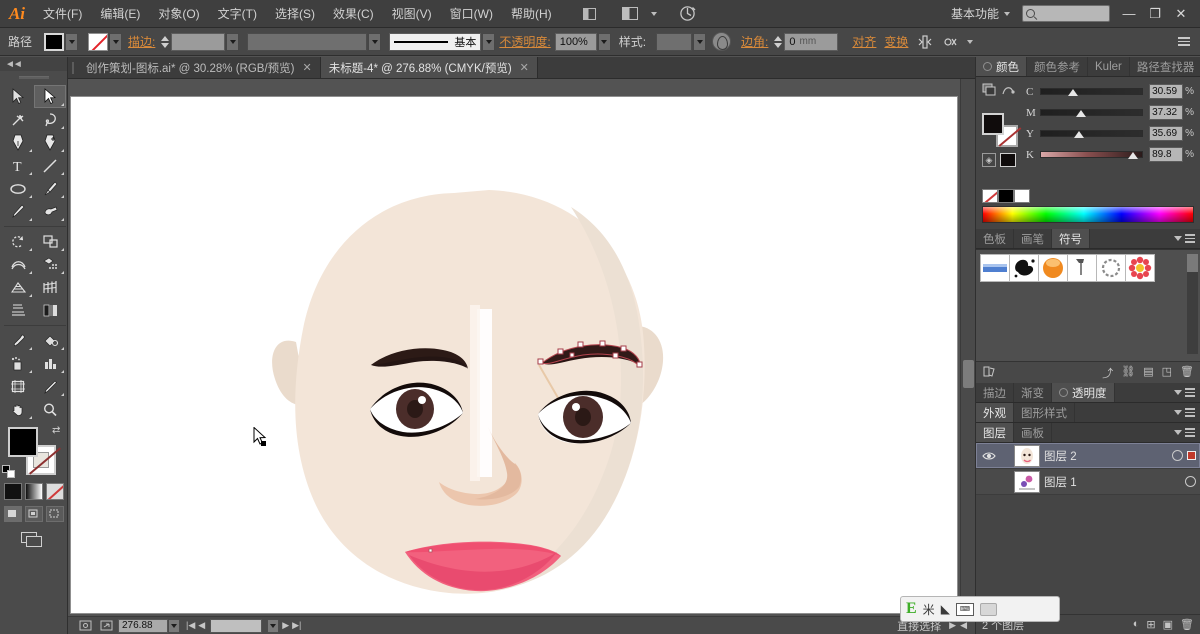 The image size is (1200, 634). Describe the element at coordinates (811, 41) in the screenshot. I see `corner-field: 0 mm` at that location.